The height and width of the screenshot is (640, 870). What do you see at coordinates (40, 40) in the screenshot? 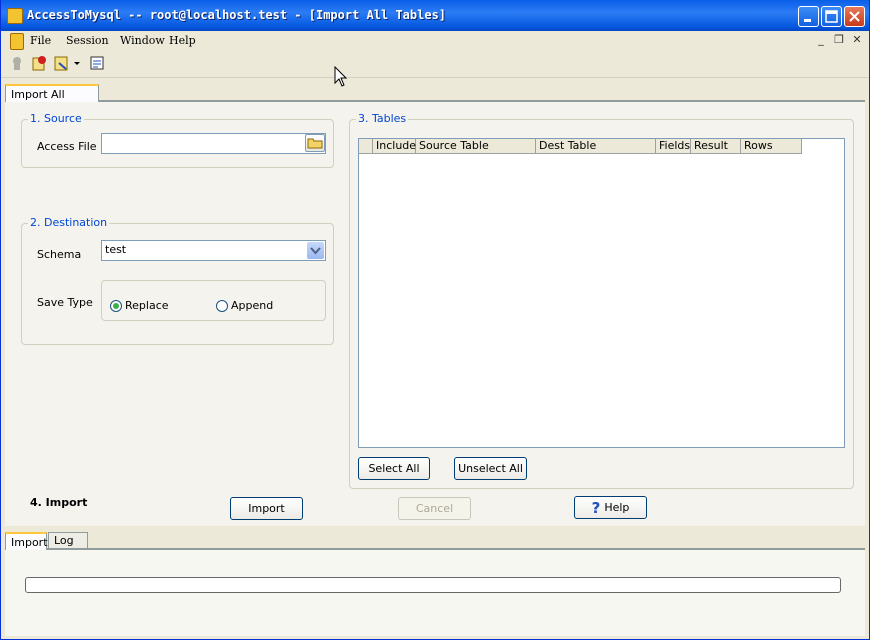
I see `menu-file: File` at bounding box center [40, 40].